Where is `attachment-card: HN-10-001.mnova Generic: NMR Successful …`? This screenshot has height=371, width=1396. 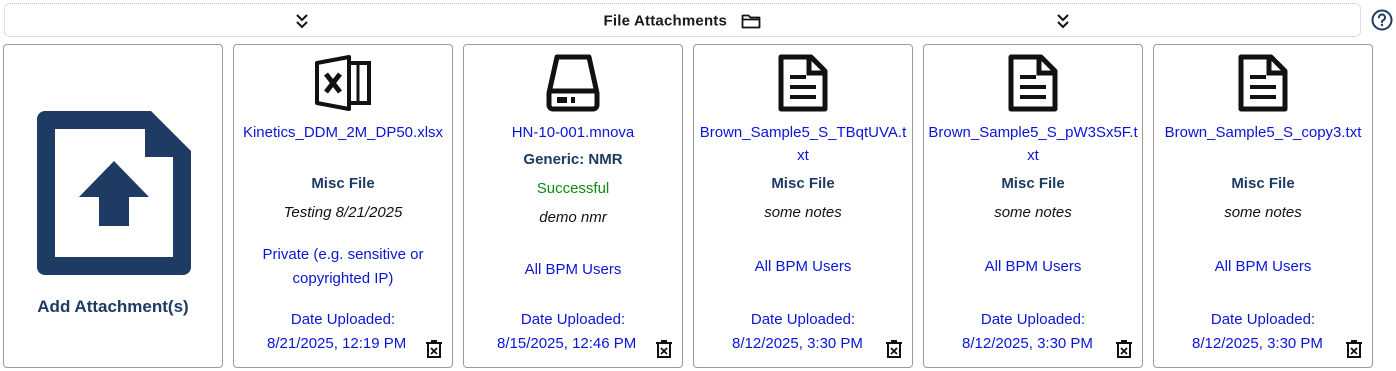 attachment-card: HN-10-001.mnova Generic: NMR Successful … is located at coordinates (573, 206).